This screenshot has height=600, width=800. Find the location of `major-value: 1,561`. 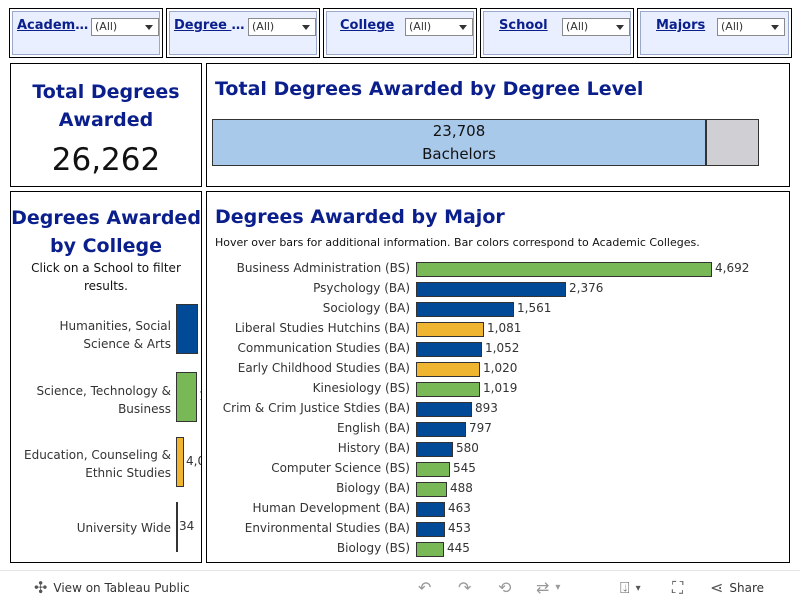

major-value: 1,561 is located at coordinates (534, 308).